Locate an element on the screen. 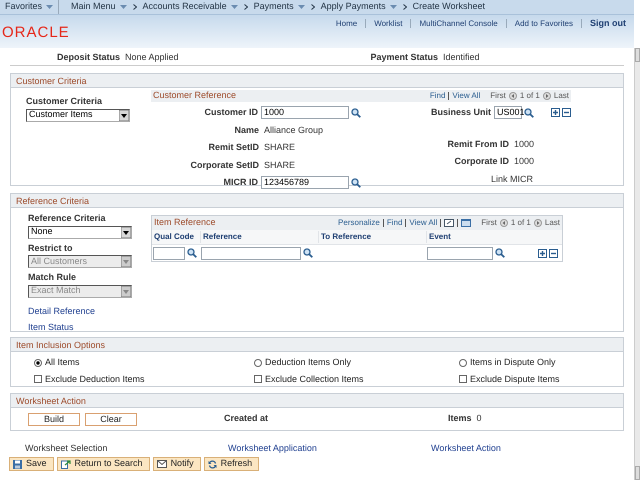 This screenshot has width=640, height=480. field-value: Identified is located at coordinates (462, 57).